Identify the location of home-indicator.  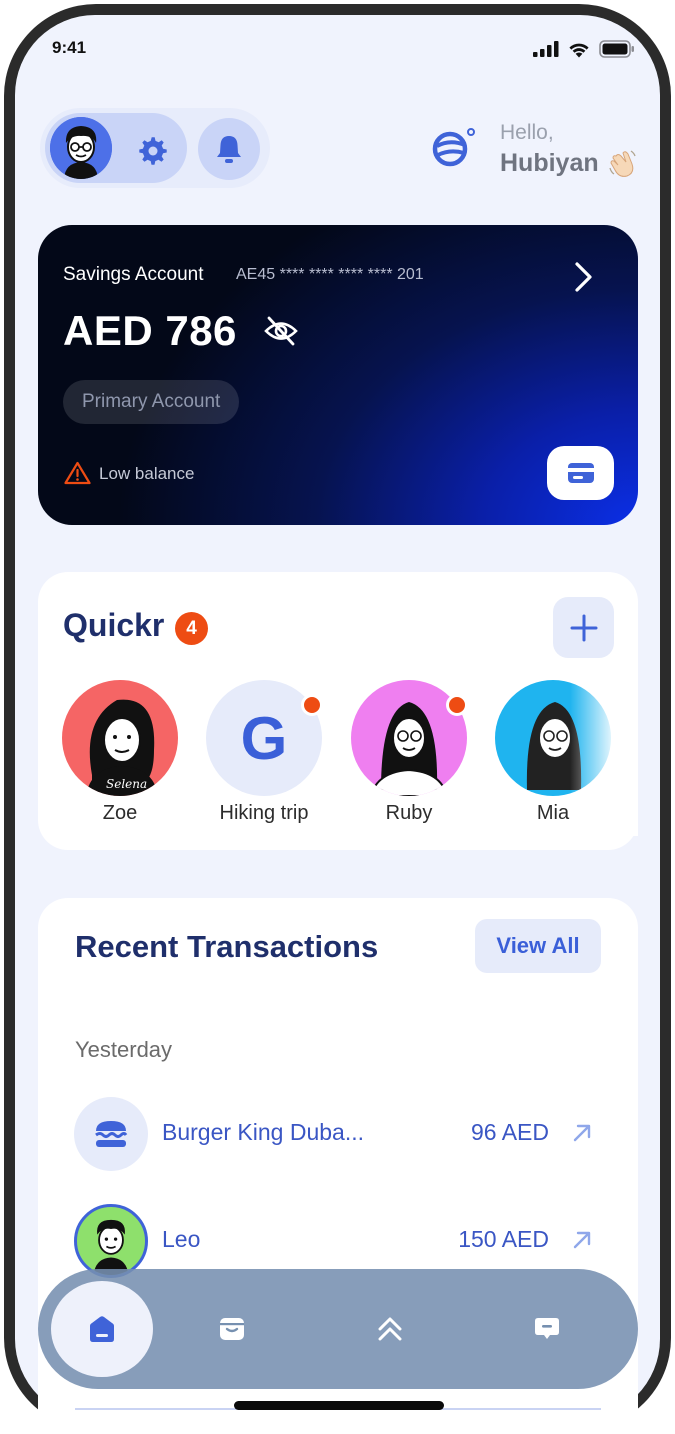
(339, 1405).